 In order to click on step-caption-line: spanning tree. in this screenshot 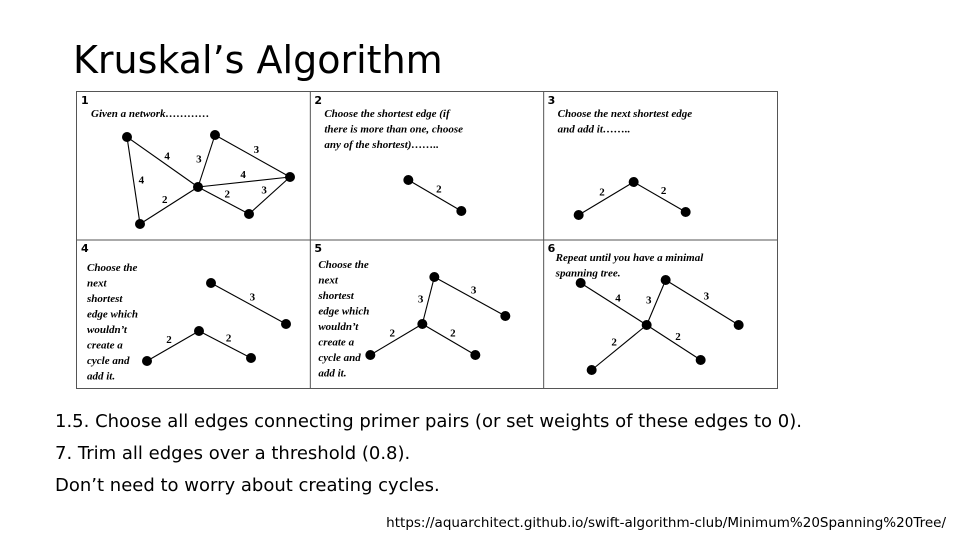, I will do `click(588, 274)`.